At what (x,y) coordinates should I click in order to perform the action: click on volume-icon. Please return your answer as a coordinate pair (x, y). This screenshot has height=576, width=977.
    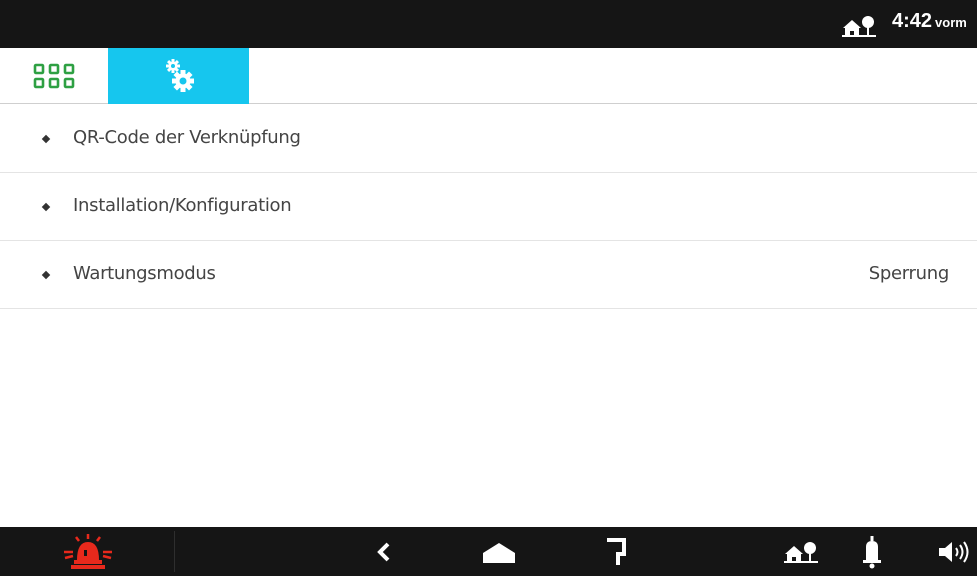
    Looking at the image, I should click on (953, 551).